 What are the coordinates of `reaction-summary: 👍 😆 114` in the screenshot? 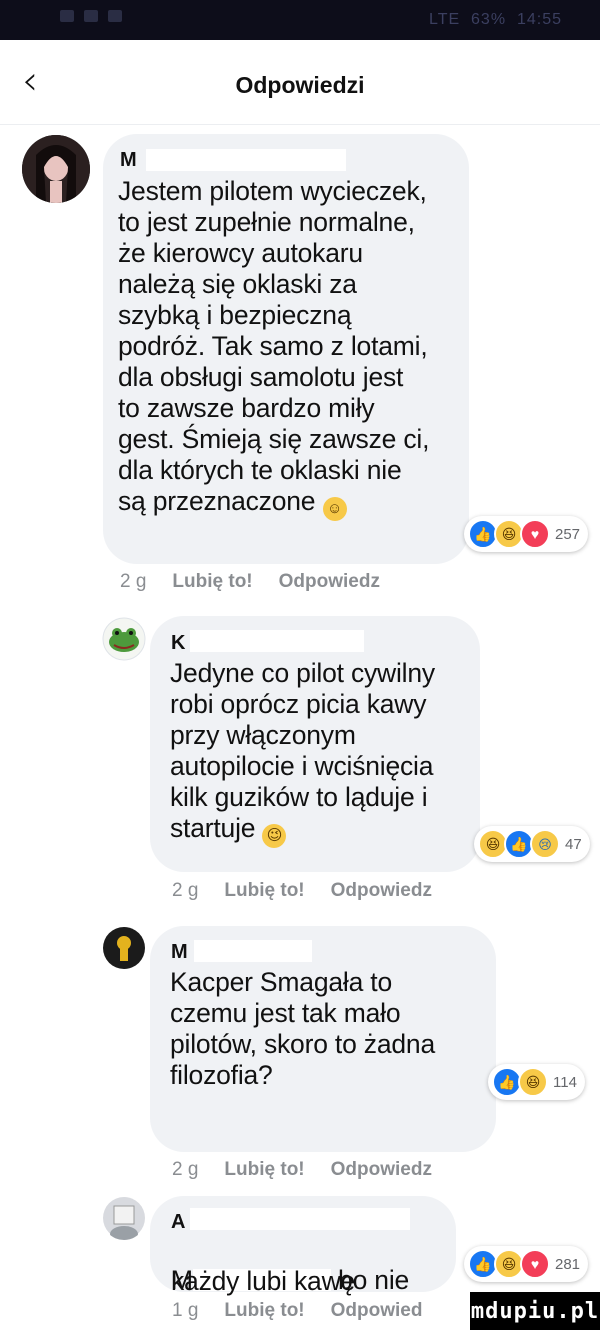 It's located at (536, 1082).